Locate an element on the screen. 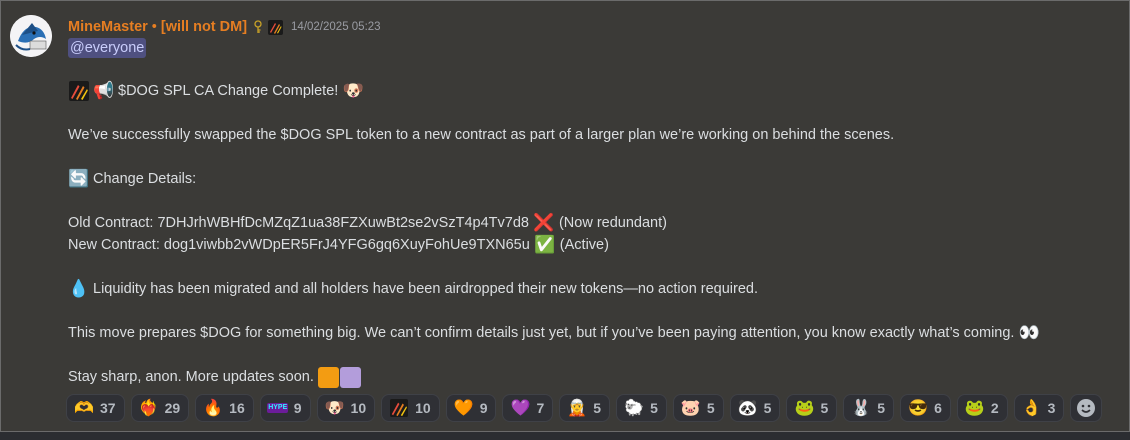  timestamp: 14/02/2025 05:23 is located at coordinates (336, 27).